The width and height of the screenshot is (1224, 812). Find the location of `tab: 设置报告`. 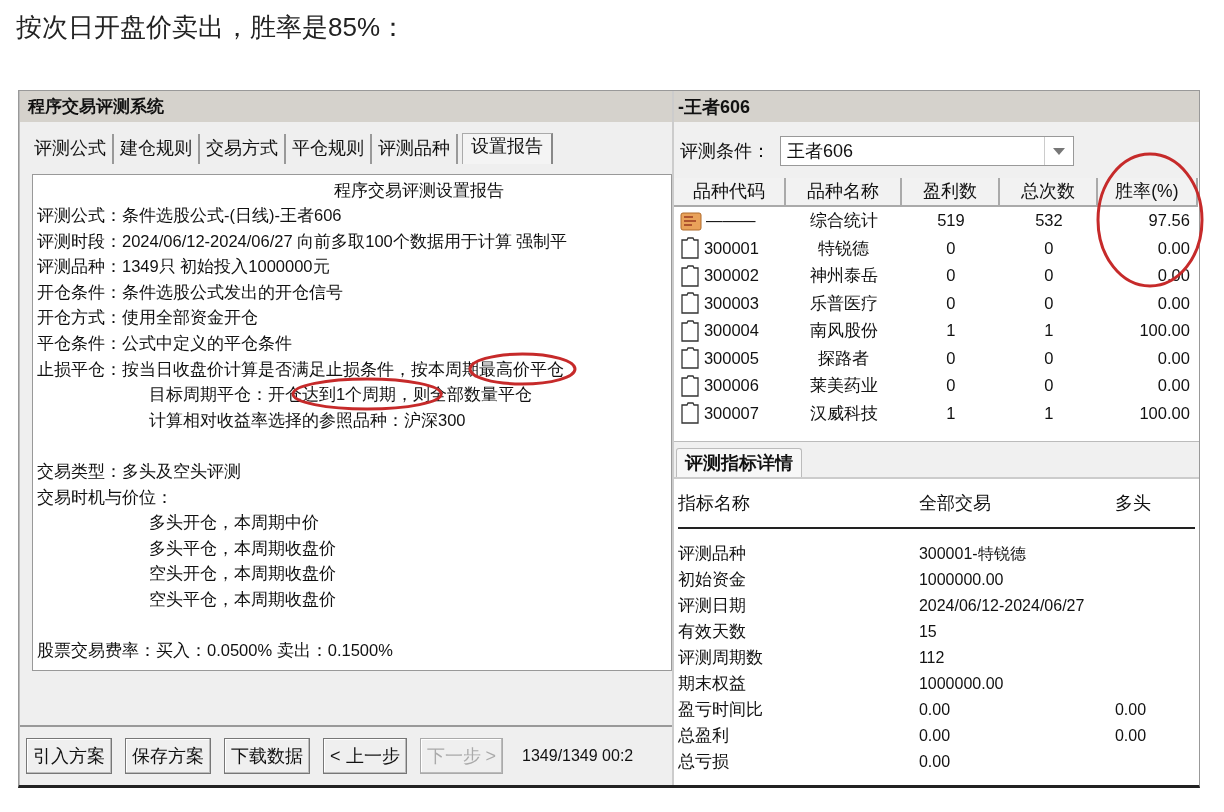

tab: 设置报告 is located at coordinates (507, 148).